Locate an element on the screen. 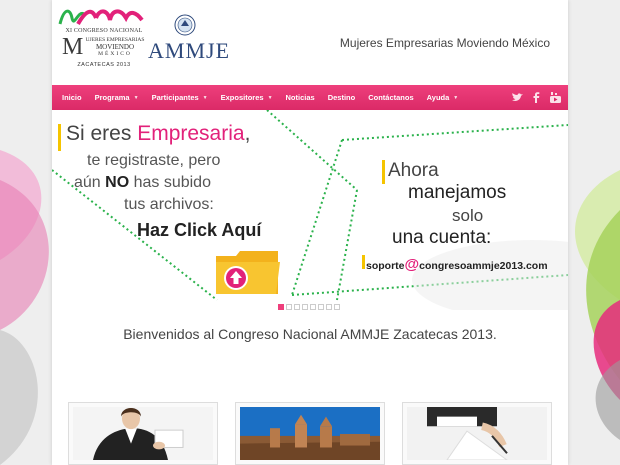 This screenshot has height=465, width=620. slider-line-1a: Si eres is located at coordinates (102, 133).